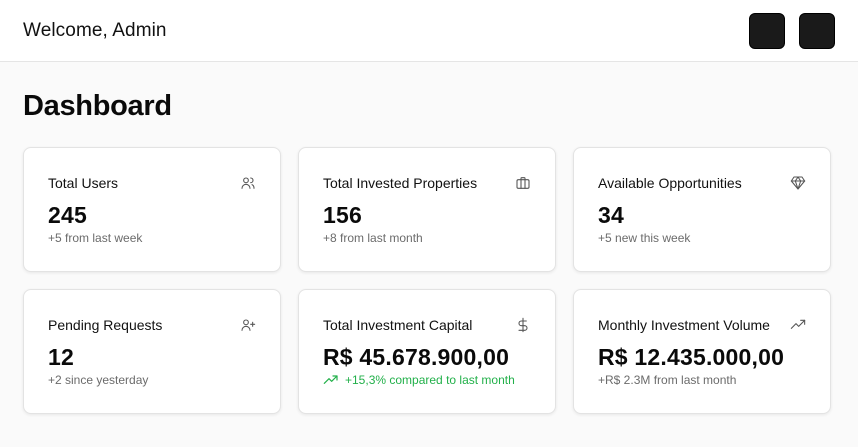 The image size is (858, 447). What do you see at coordinates (429, 31) in the screenshot?
I see `top-bar: Welcome, Admin` at bounding box center [429, 31].